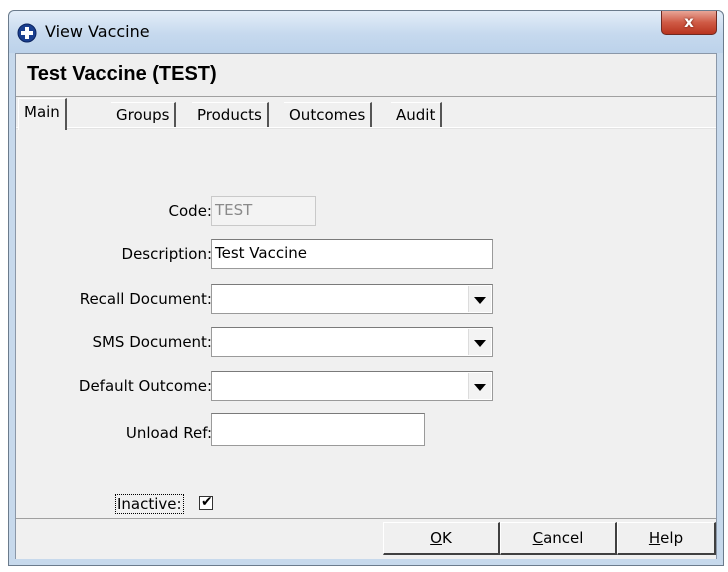 Image resolution: width=728 pixels, height=572 pixels. I want to click on page-title: Test Vaccine (TEST), so click(122, 74).